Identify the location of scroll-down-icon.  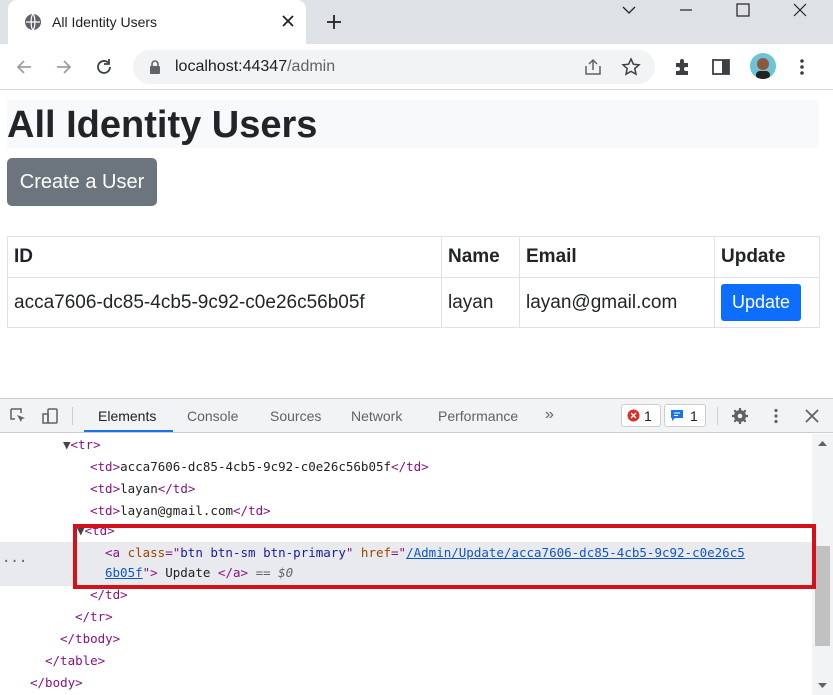
(822, 686).